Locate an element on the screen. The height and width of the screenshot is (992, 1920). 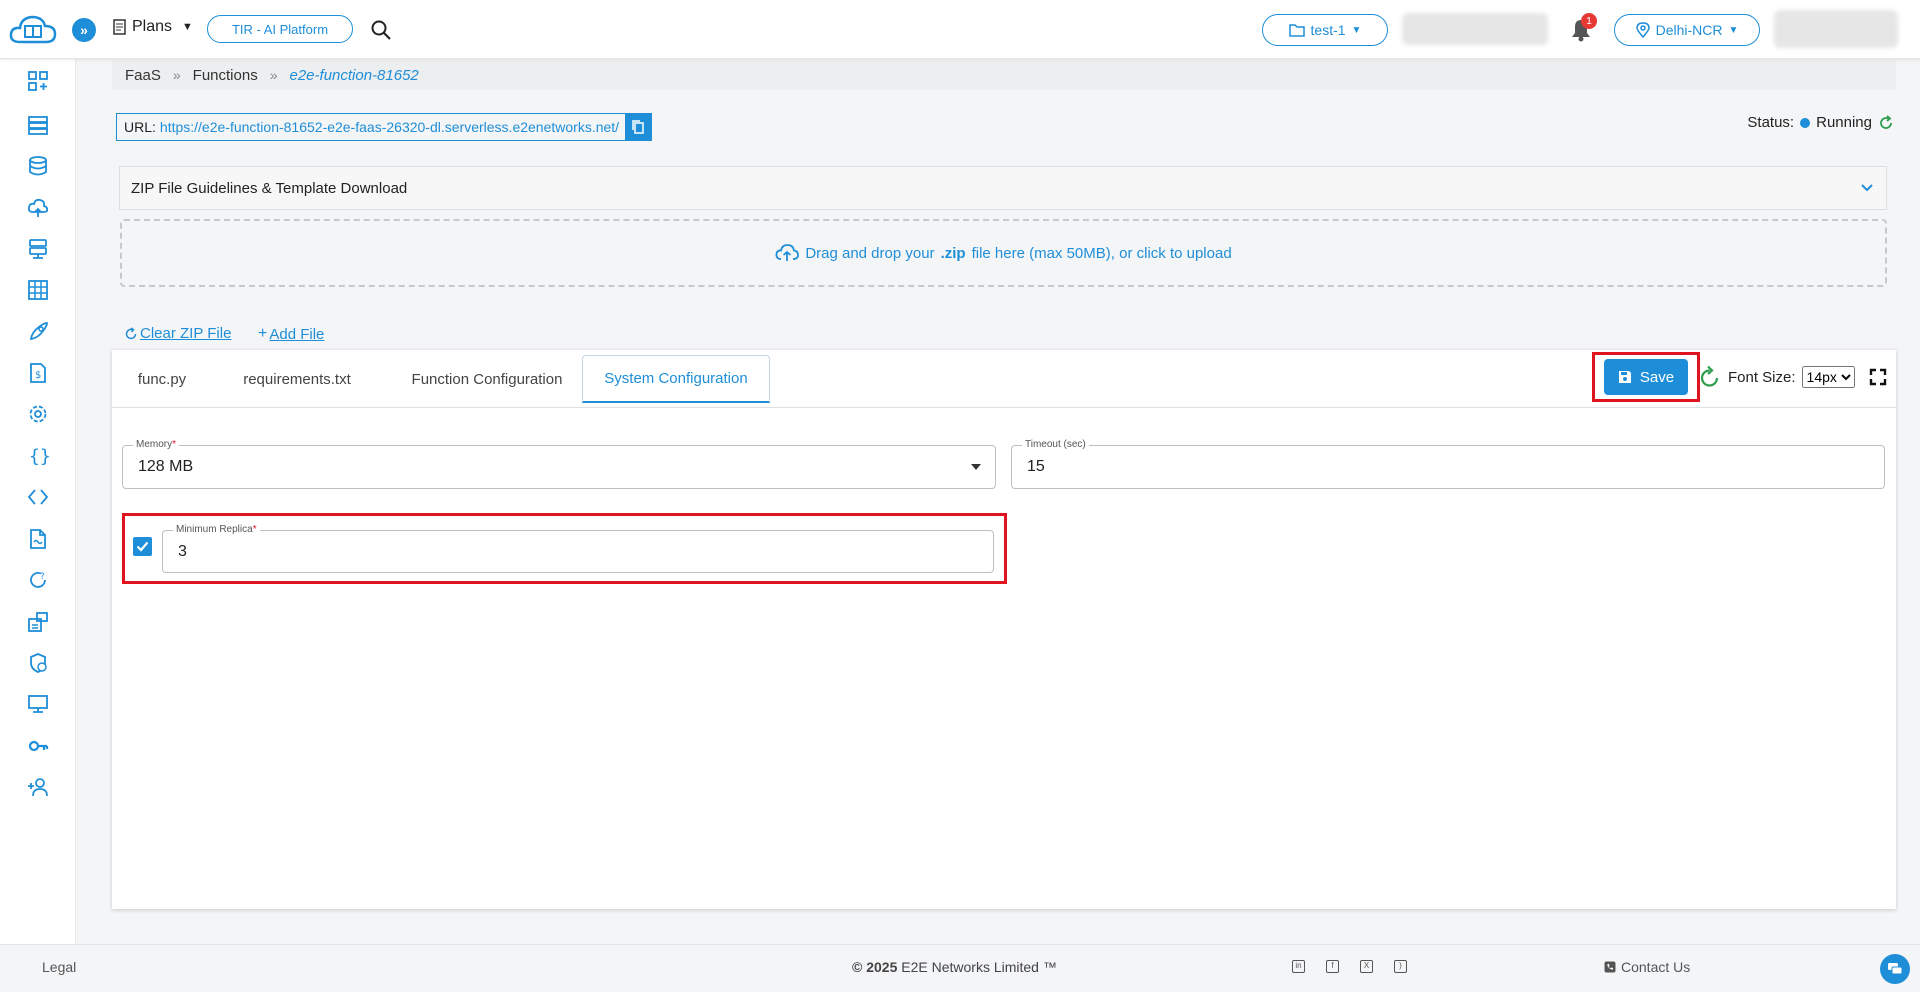
chat-button is located at coordinates (1895, 969).